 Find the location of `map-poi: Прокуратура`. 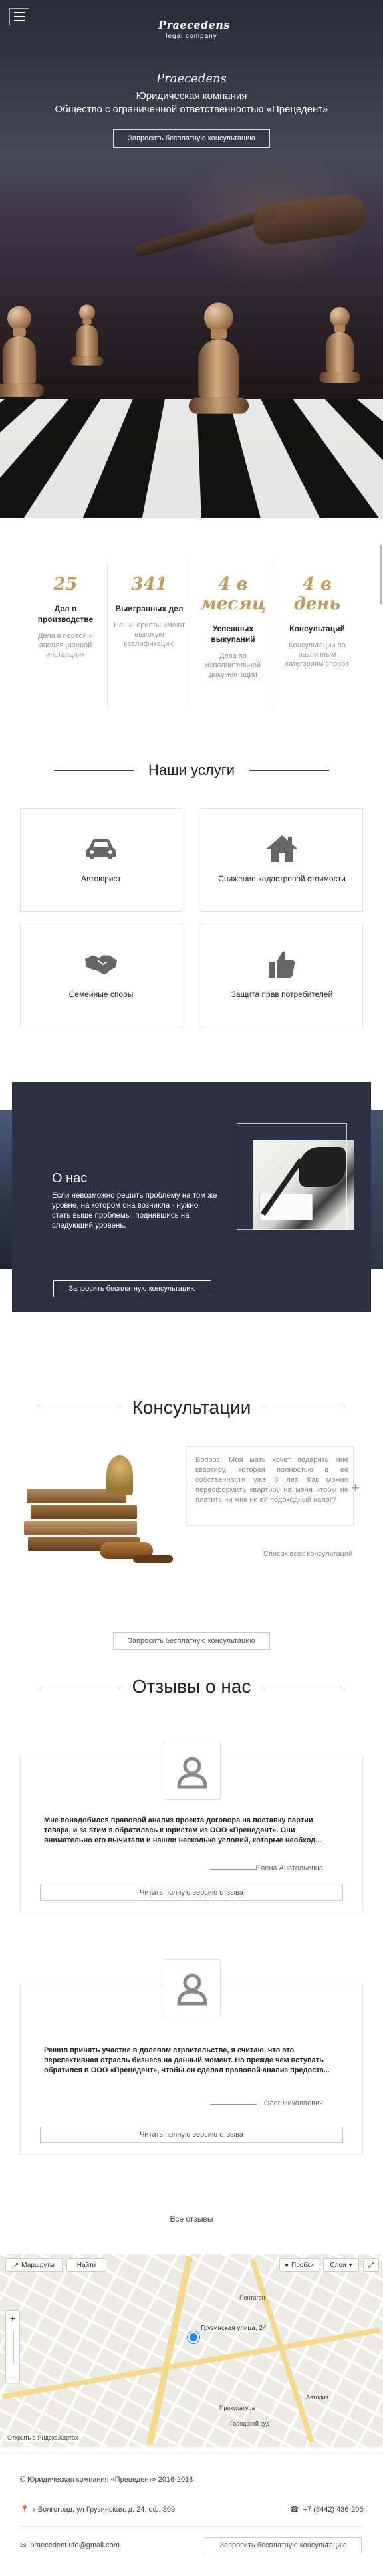

map-poi: Прокуратура is located at coordinates (237, 2408).